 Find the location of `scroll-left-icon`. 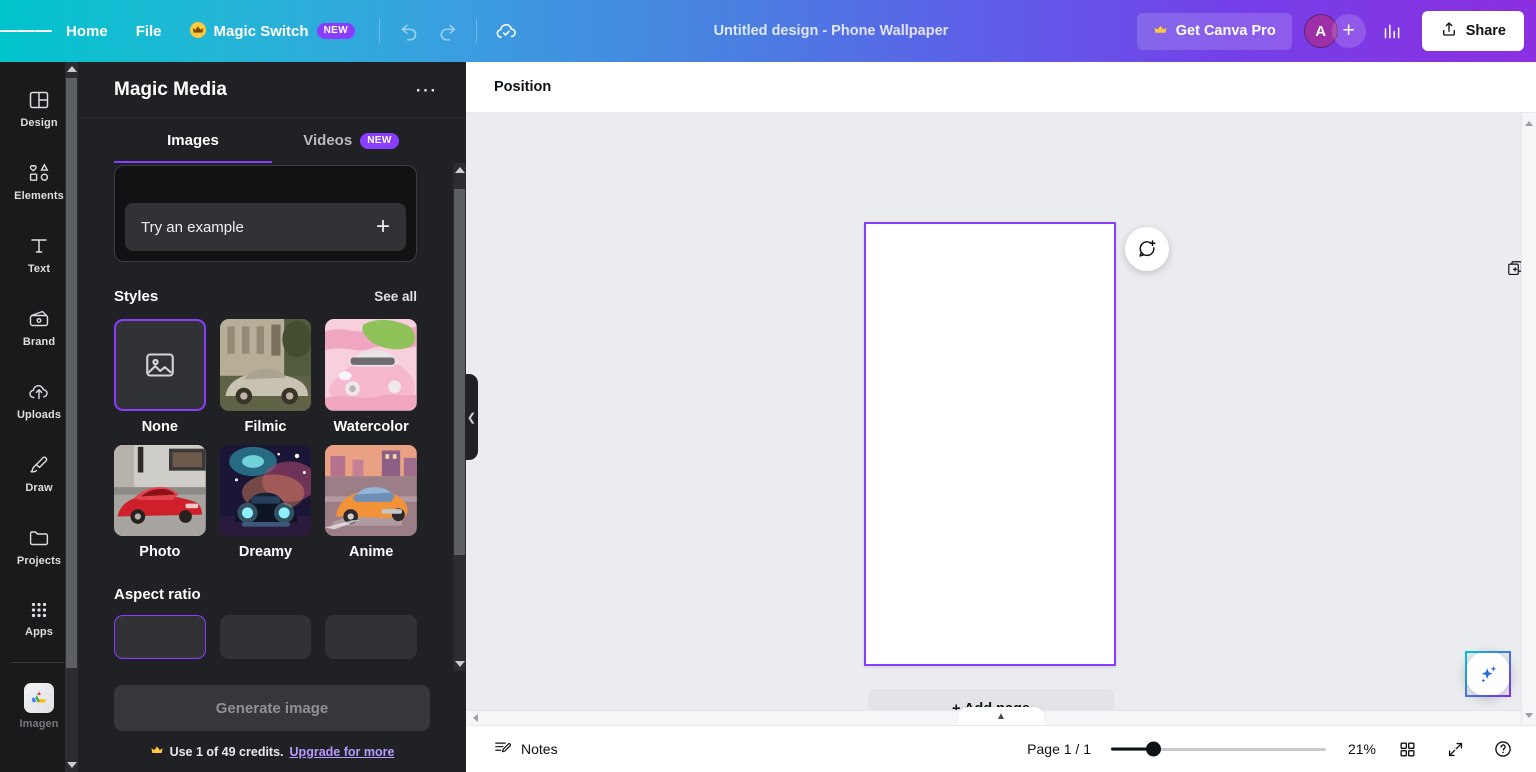

scroll-left-icon is located at coordinates (475, 718).